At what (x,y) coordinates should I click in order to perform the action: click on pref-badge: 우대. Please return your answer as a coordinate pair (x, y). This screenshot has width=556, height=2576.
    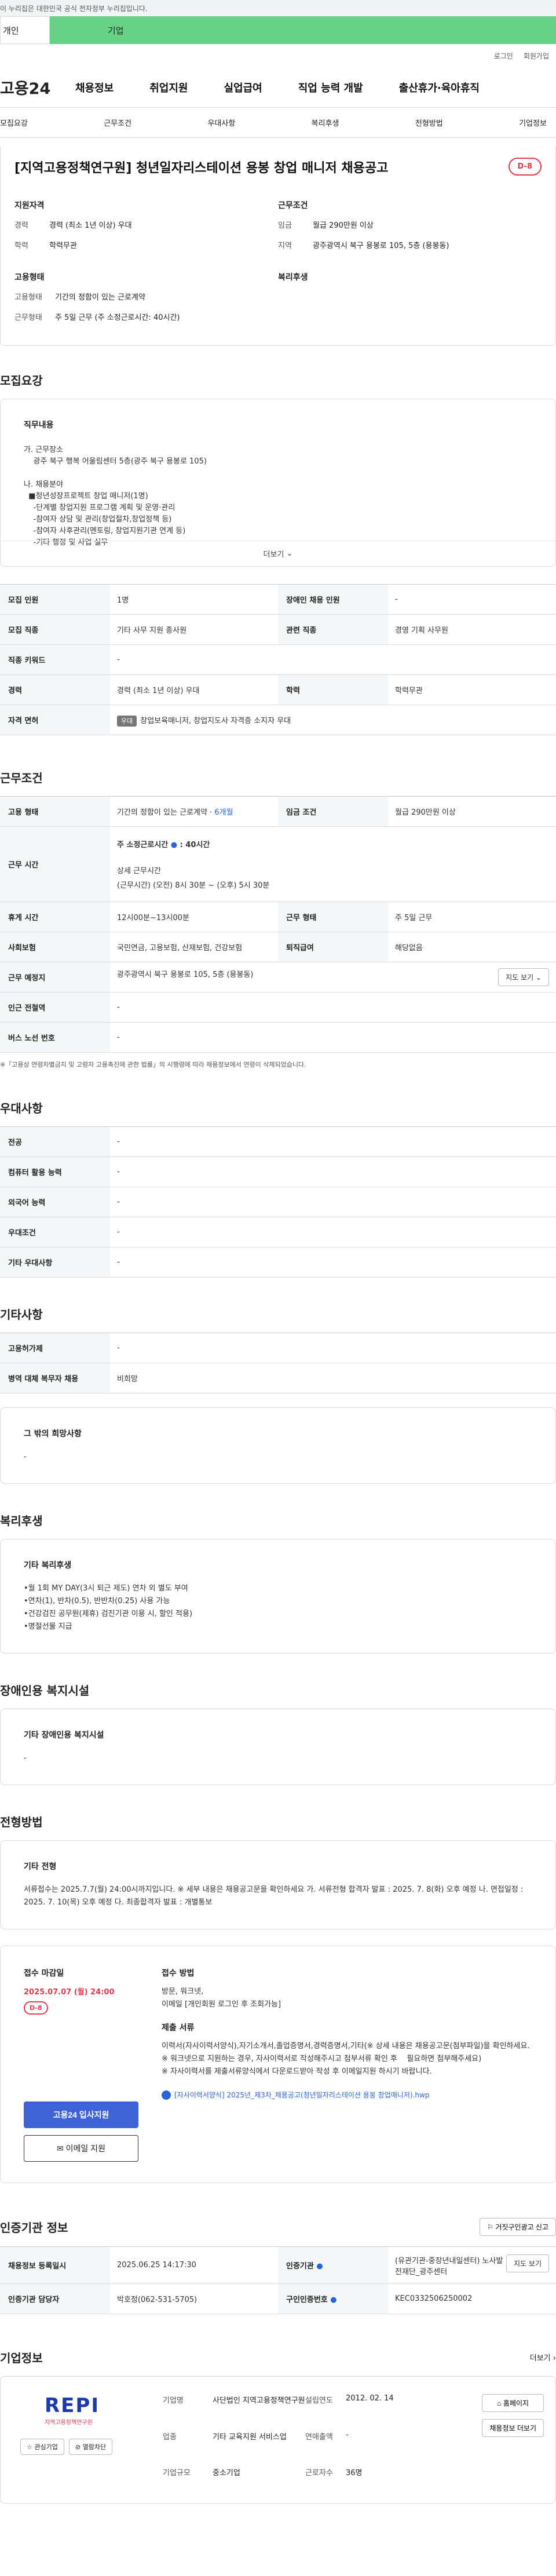
    Looking at the image, I should click on (127, 721).